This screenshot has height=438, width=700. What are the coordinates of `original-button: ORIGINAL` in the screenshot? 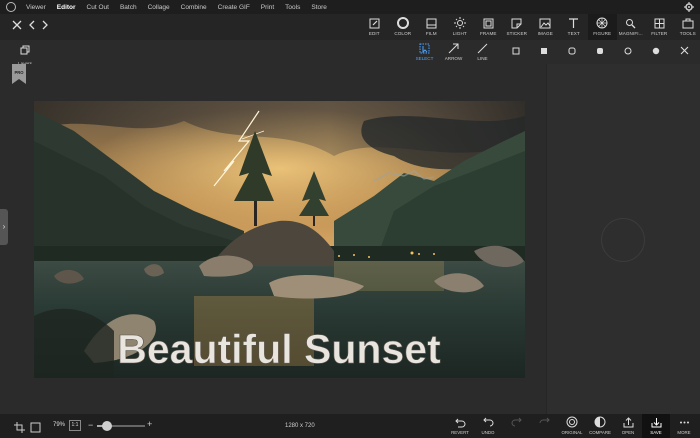 It's located at (572, 426).